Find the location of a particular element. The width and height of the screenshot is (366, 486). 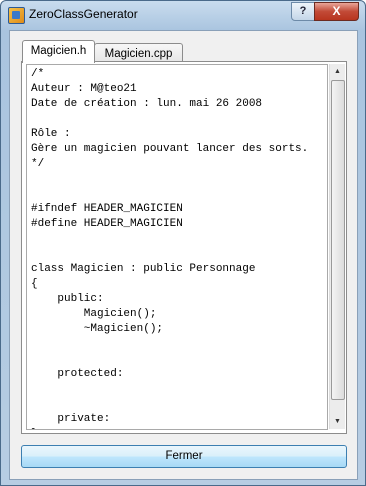

help-button: ? is located at coordinates (303, 11).